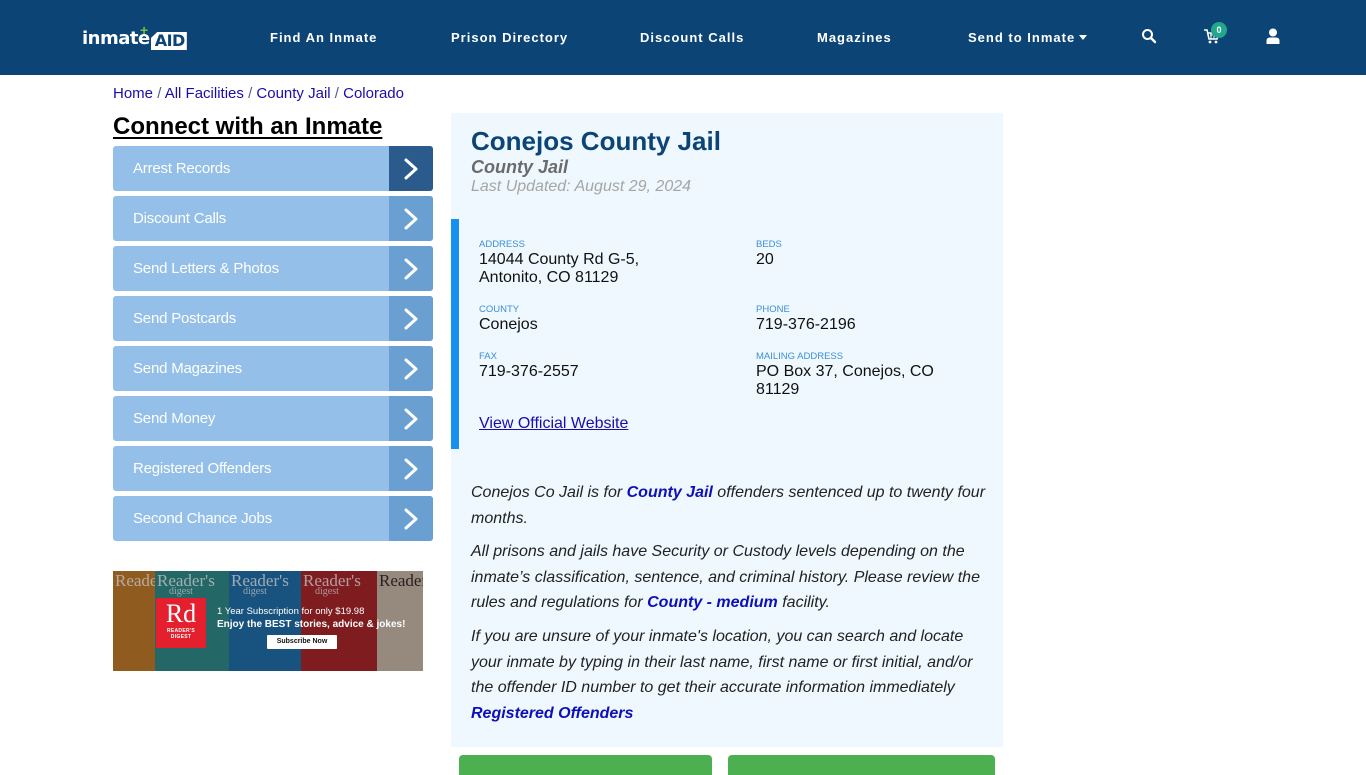 This screenshot has height=775, width=1366. I want to click on ad-offer-text: 1 Year Subscription for only $19.98, so click(291, 611).